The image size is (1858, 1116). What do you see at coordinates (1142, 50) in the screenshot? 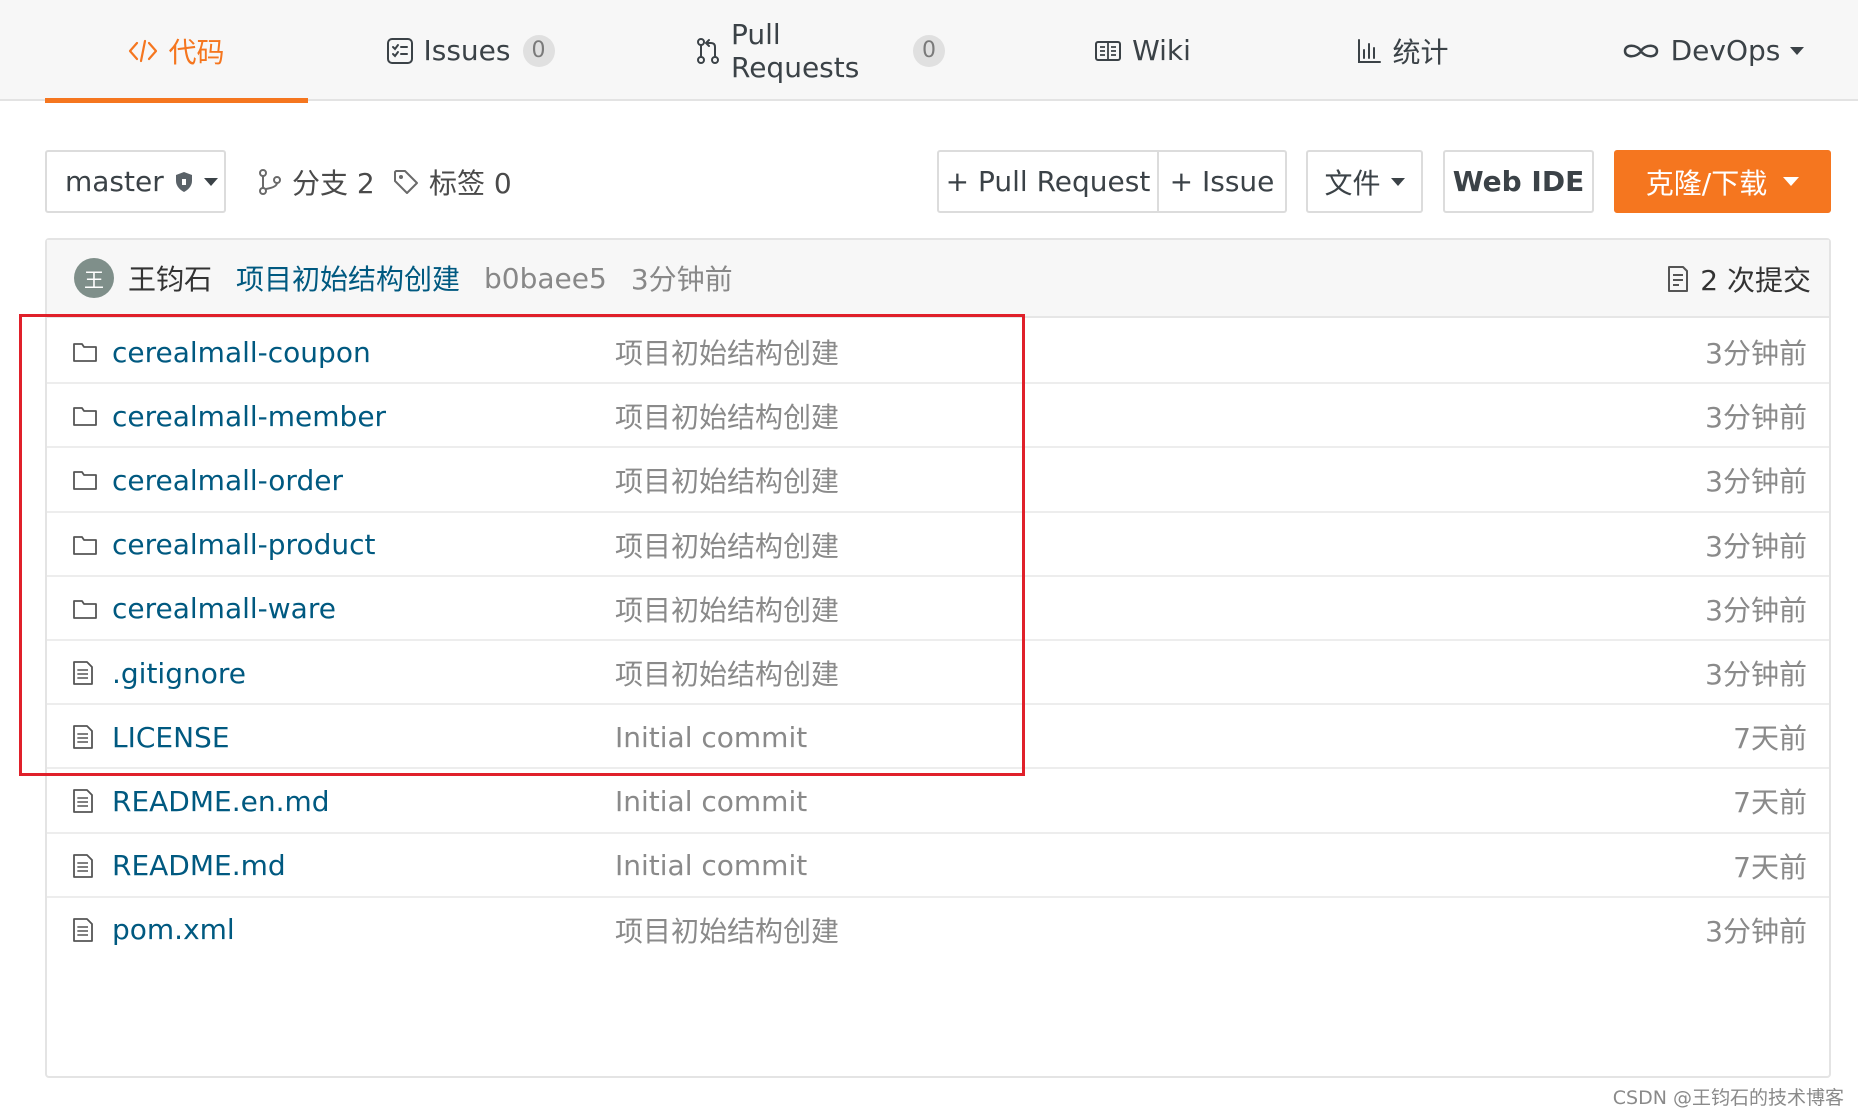
I see `tab-wiki: Wiki` at bounding box center [1142, 50].